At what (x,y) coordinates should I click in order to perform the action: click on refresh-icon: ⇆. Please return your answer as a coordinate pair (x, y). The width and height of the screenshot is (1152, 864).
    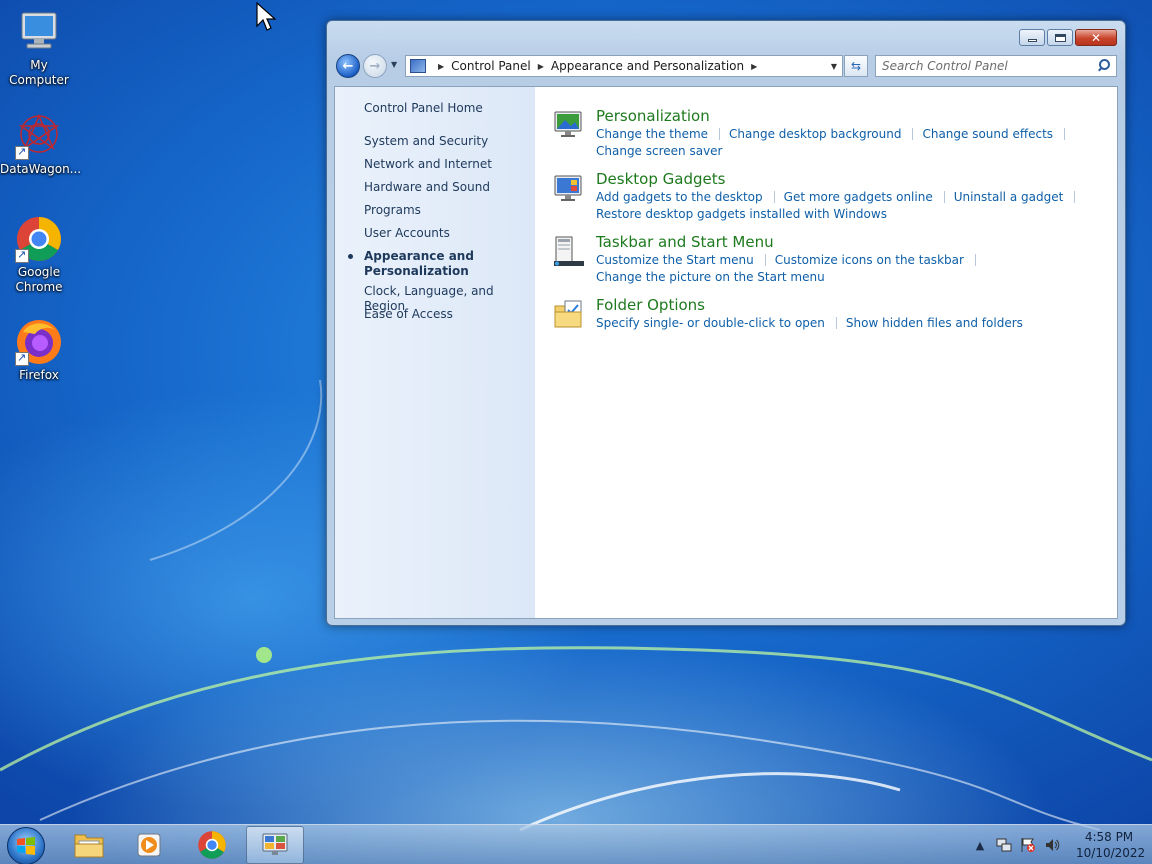
    Looking at the image, I should click on (856, 66).